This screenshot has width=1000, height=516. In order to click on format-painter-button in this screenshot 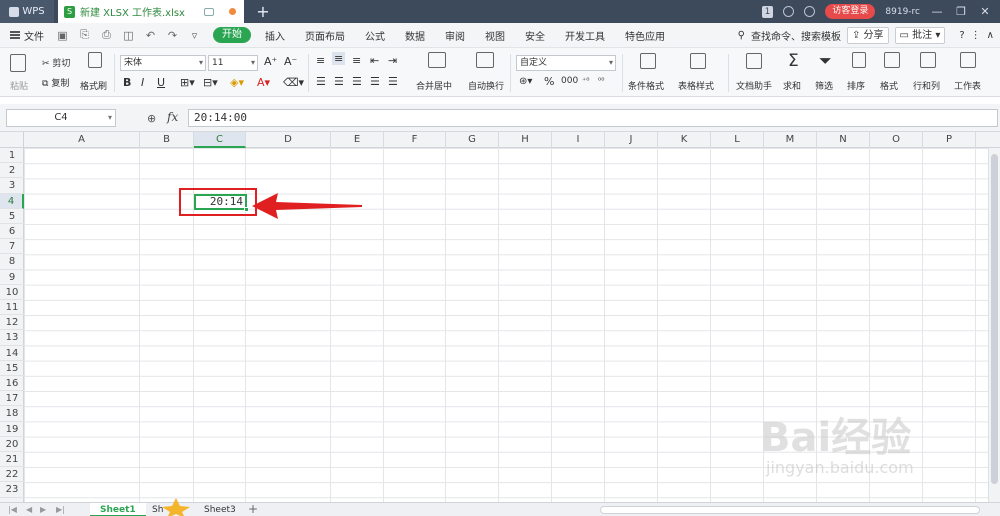, I will do `click(92, 61)`.